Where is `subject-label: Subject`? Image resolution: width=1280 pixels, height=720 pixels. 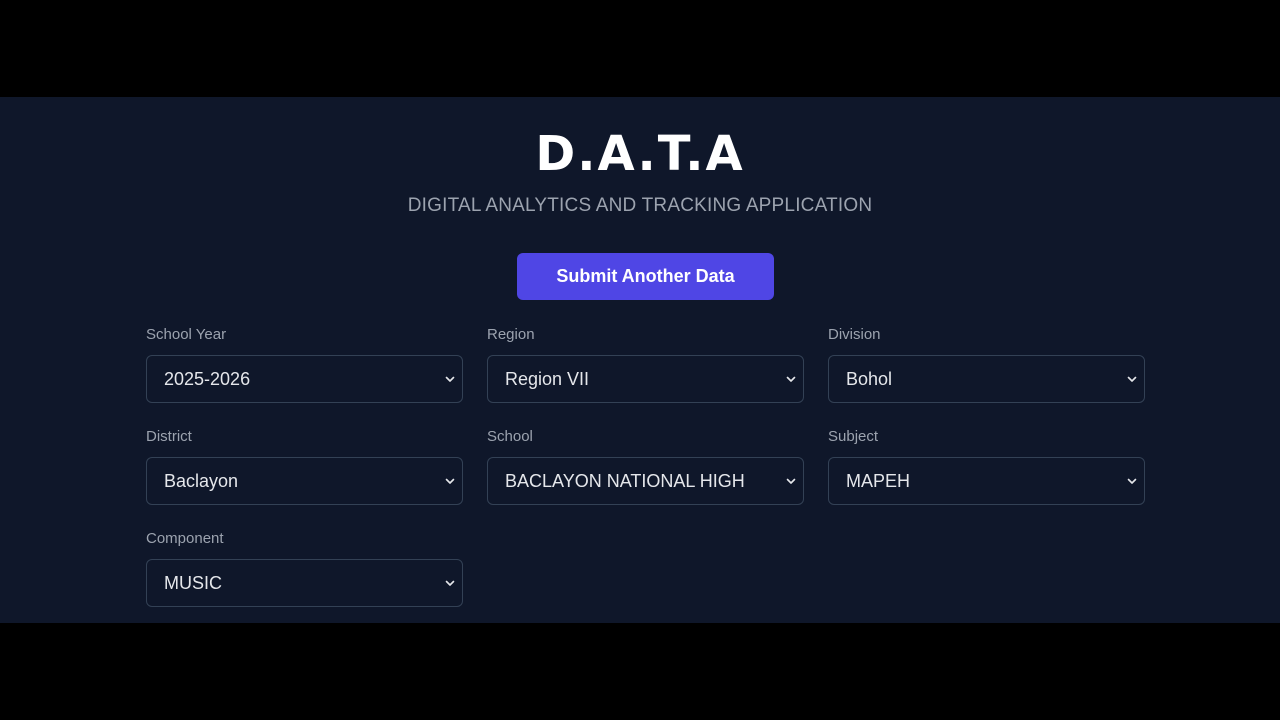 subject-label: Subject is located at coordinates (853, 436).